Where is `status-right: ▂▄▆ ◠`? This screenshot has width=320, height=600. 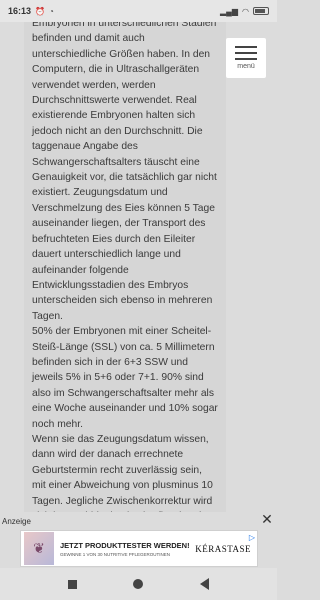
status-right: ▂▄▆ ◠ is located at coordinates (244, 11).